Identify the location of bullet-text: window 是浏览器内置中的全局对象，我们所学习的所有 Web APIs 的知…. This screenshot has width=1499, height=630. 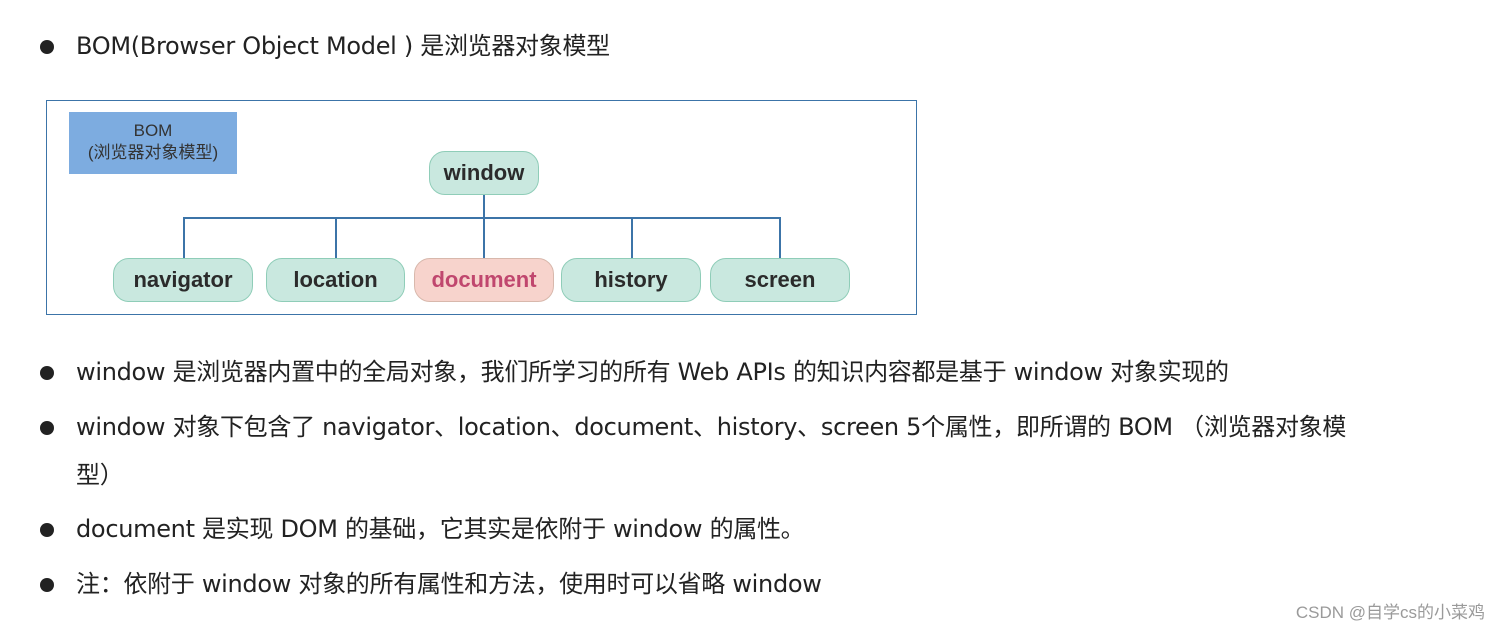
(652, 372).